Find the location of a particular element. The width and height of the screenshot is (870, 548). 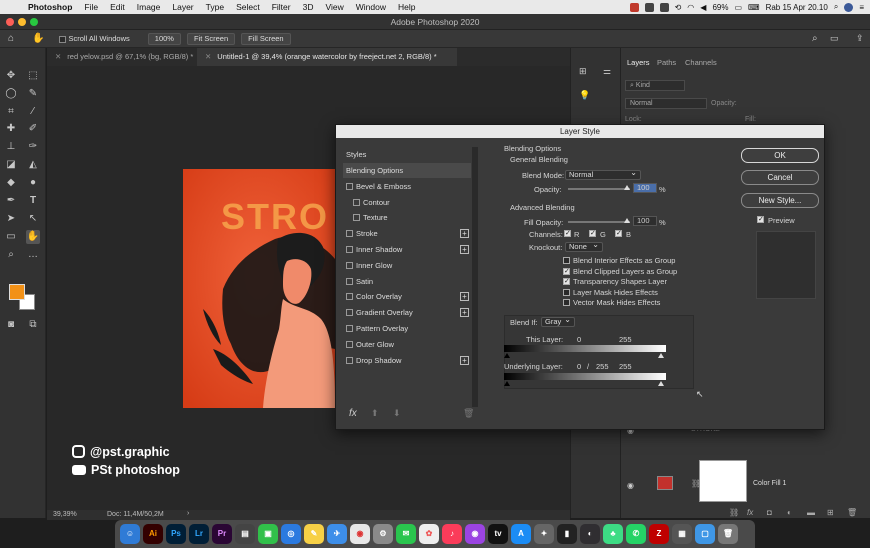

style-item: Drop Shadow + is located at coordinates (407, 360).